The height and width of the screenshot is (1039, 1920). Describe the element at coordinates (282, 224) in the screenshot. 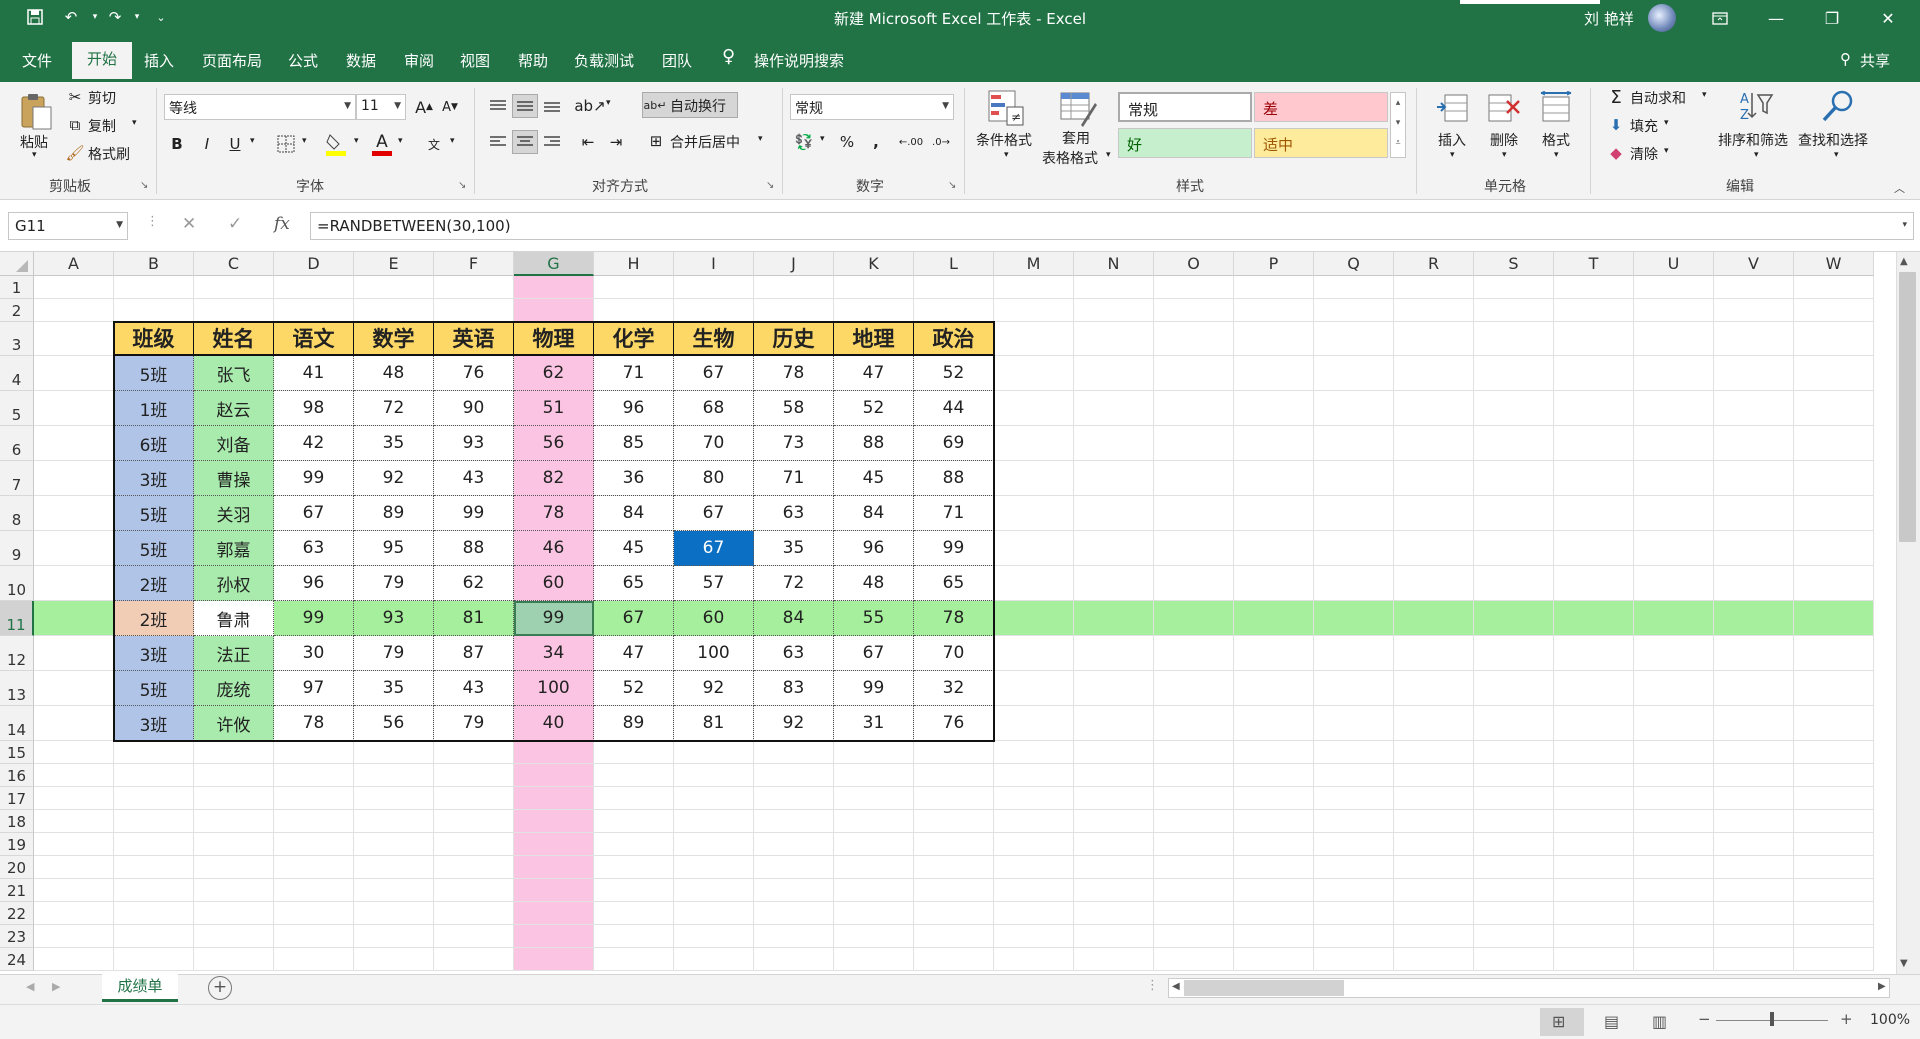

I see `insert-function-icon: fx` at that location.